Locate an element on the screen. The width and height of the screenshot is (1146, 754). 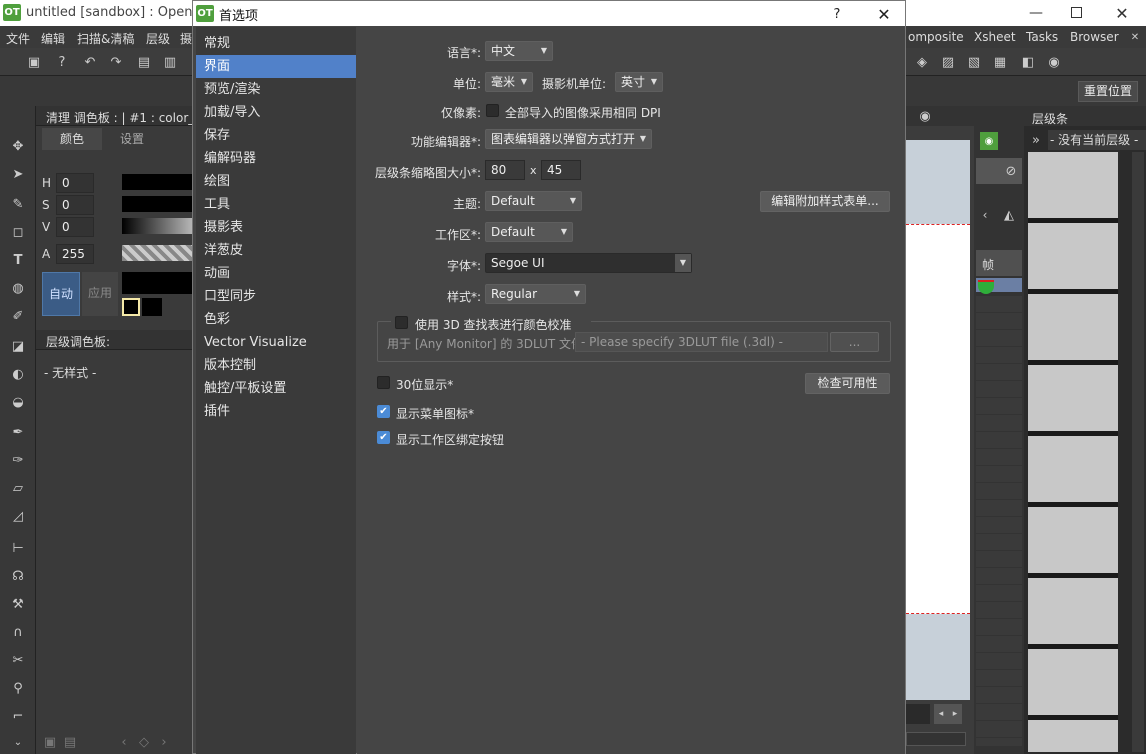
nav-touch-tablet: 触控/平板设置 is located at coordinates (276, 388).